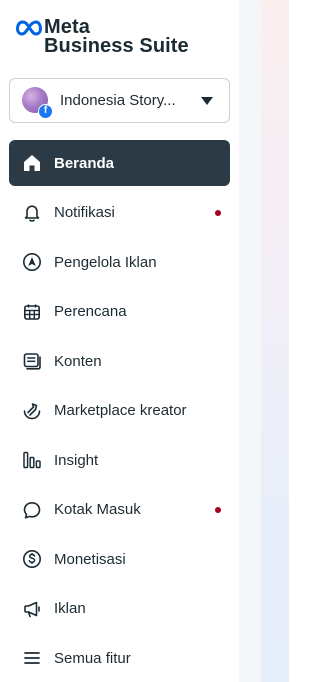 The height and width of the screenshot is (682, 320). Describe the element at coordinates (97, 509) in the screenshot. I see `nav-label: Kotak Masuk` at that location.